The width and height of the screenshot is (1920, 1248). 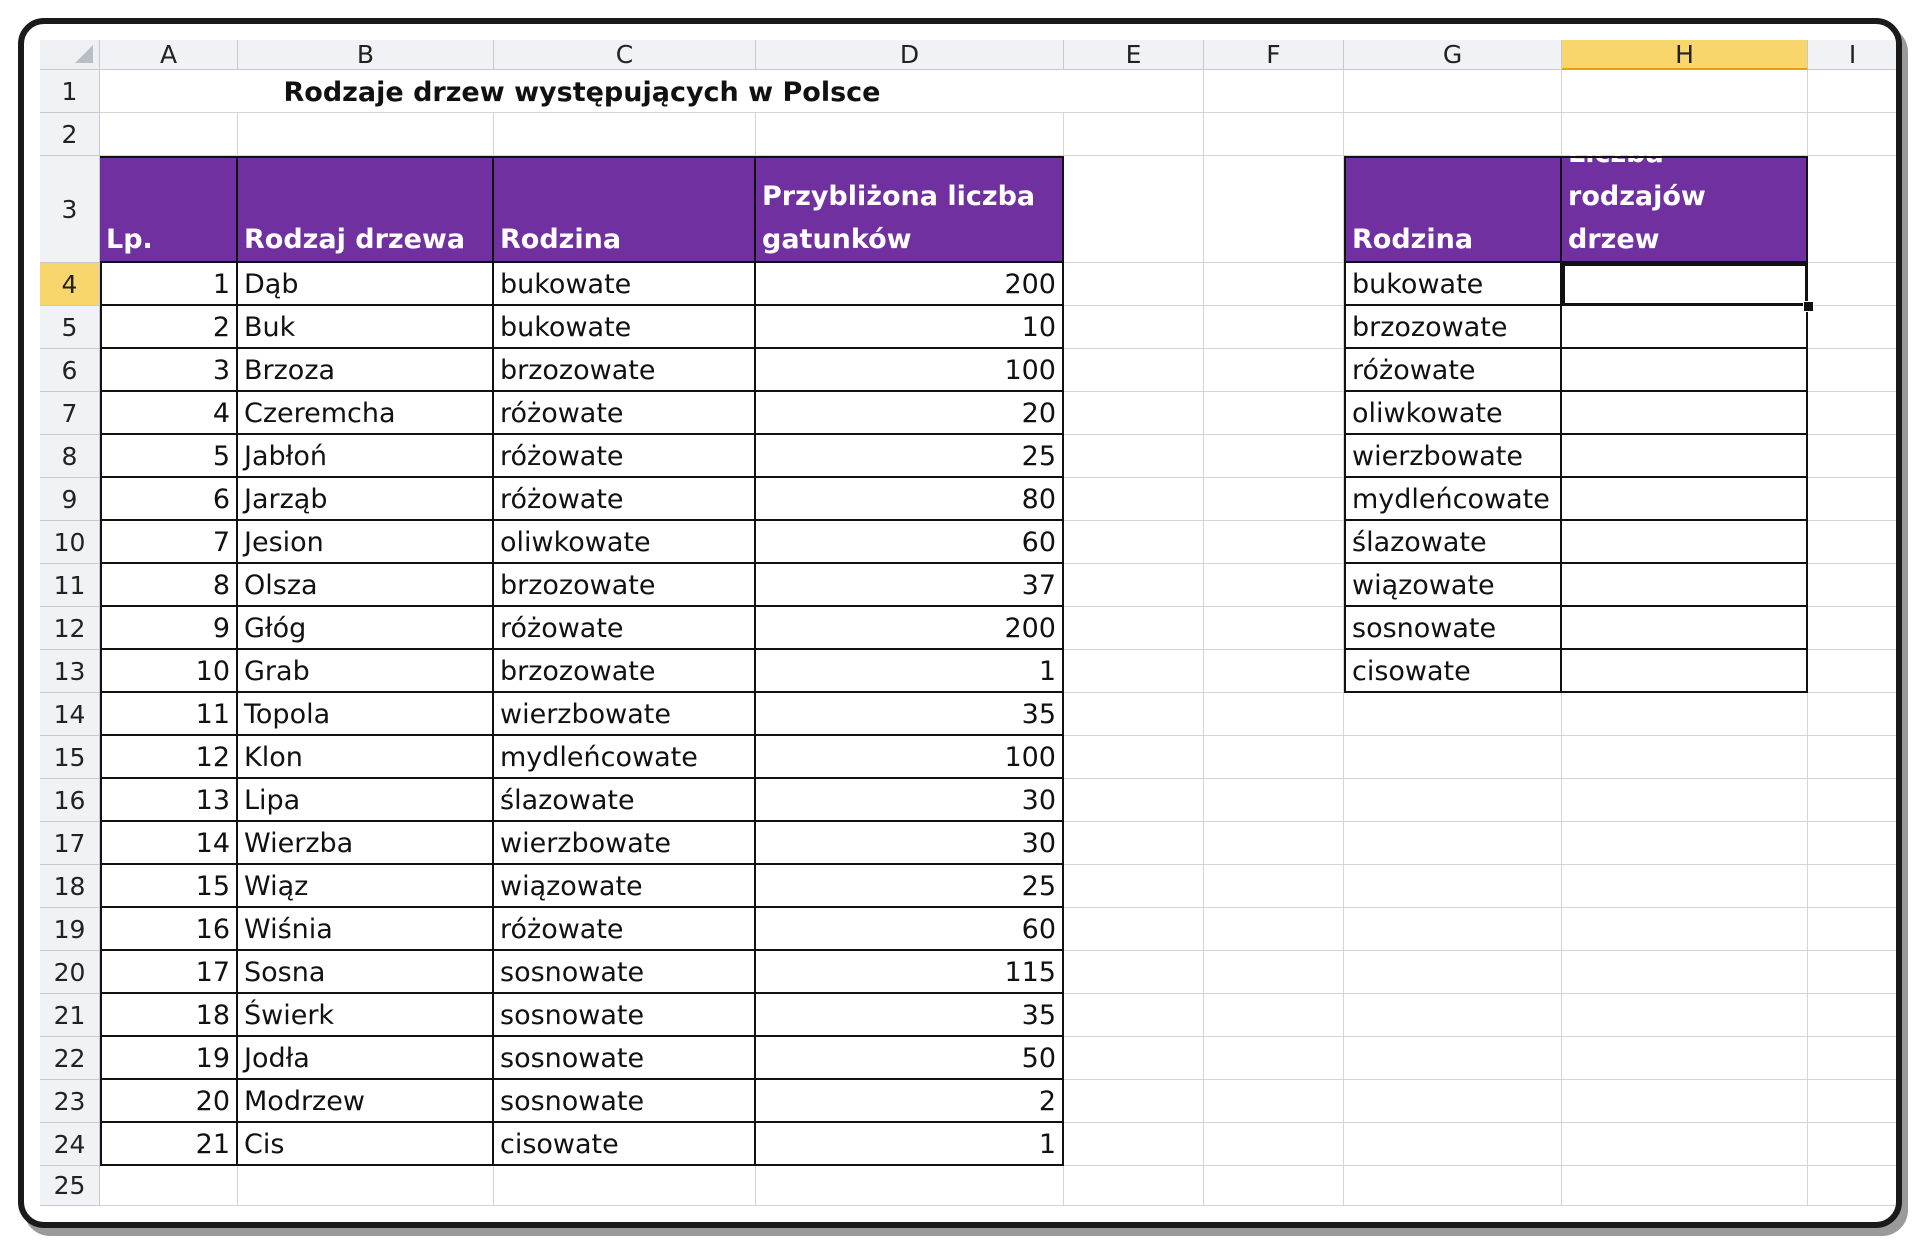 What do you see at coordinates (625, 542) in the screenshot?
I see `table-data-cell: oliwkowate` at bounding box center [625, 542].